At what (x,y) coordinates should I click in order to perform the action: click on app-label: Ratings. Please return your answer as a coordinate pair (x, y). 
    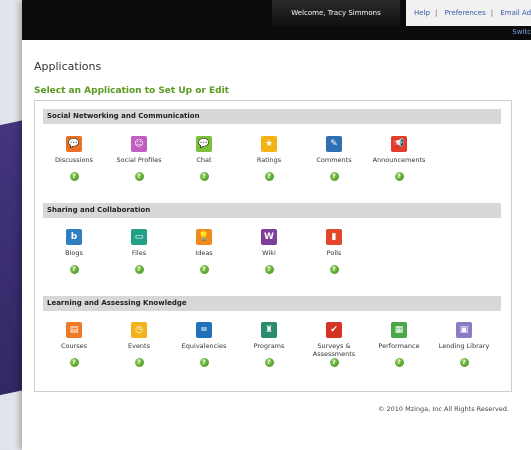
    Looking at the image, I should click on (269, 160).